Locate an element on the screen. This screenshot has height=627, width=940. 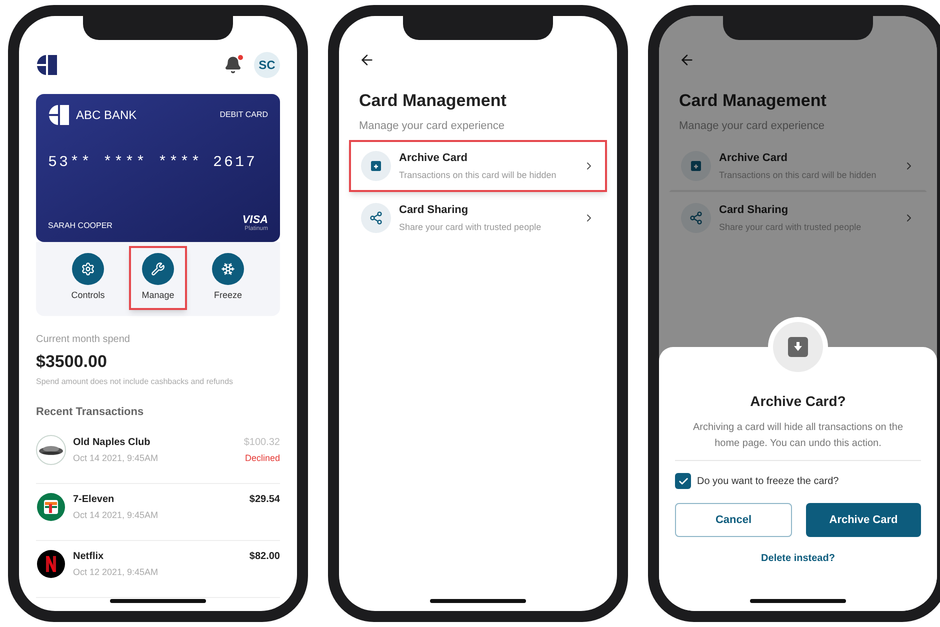
avatar: SC is located at coordinates (267, 65).